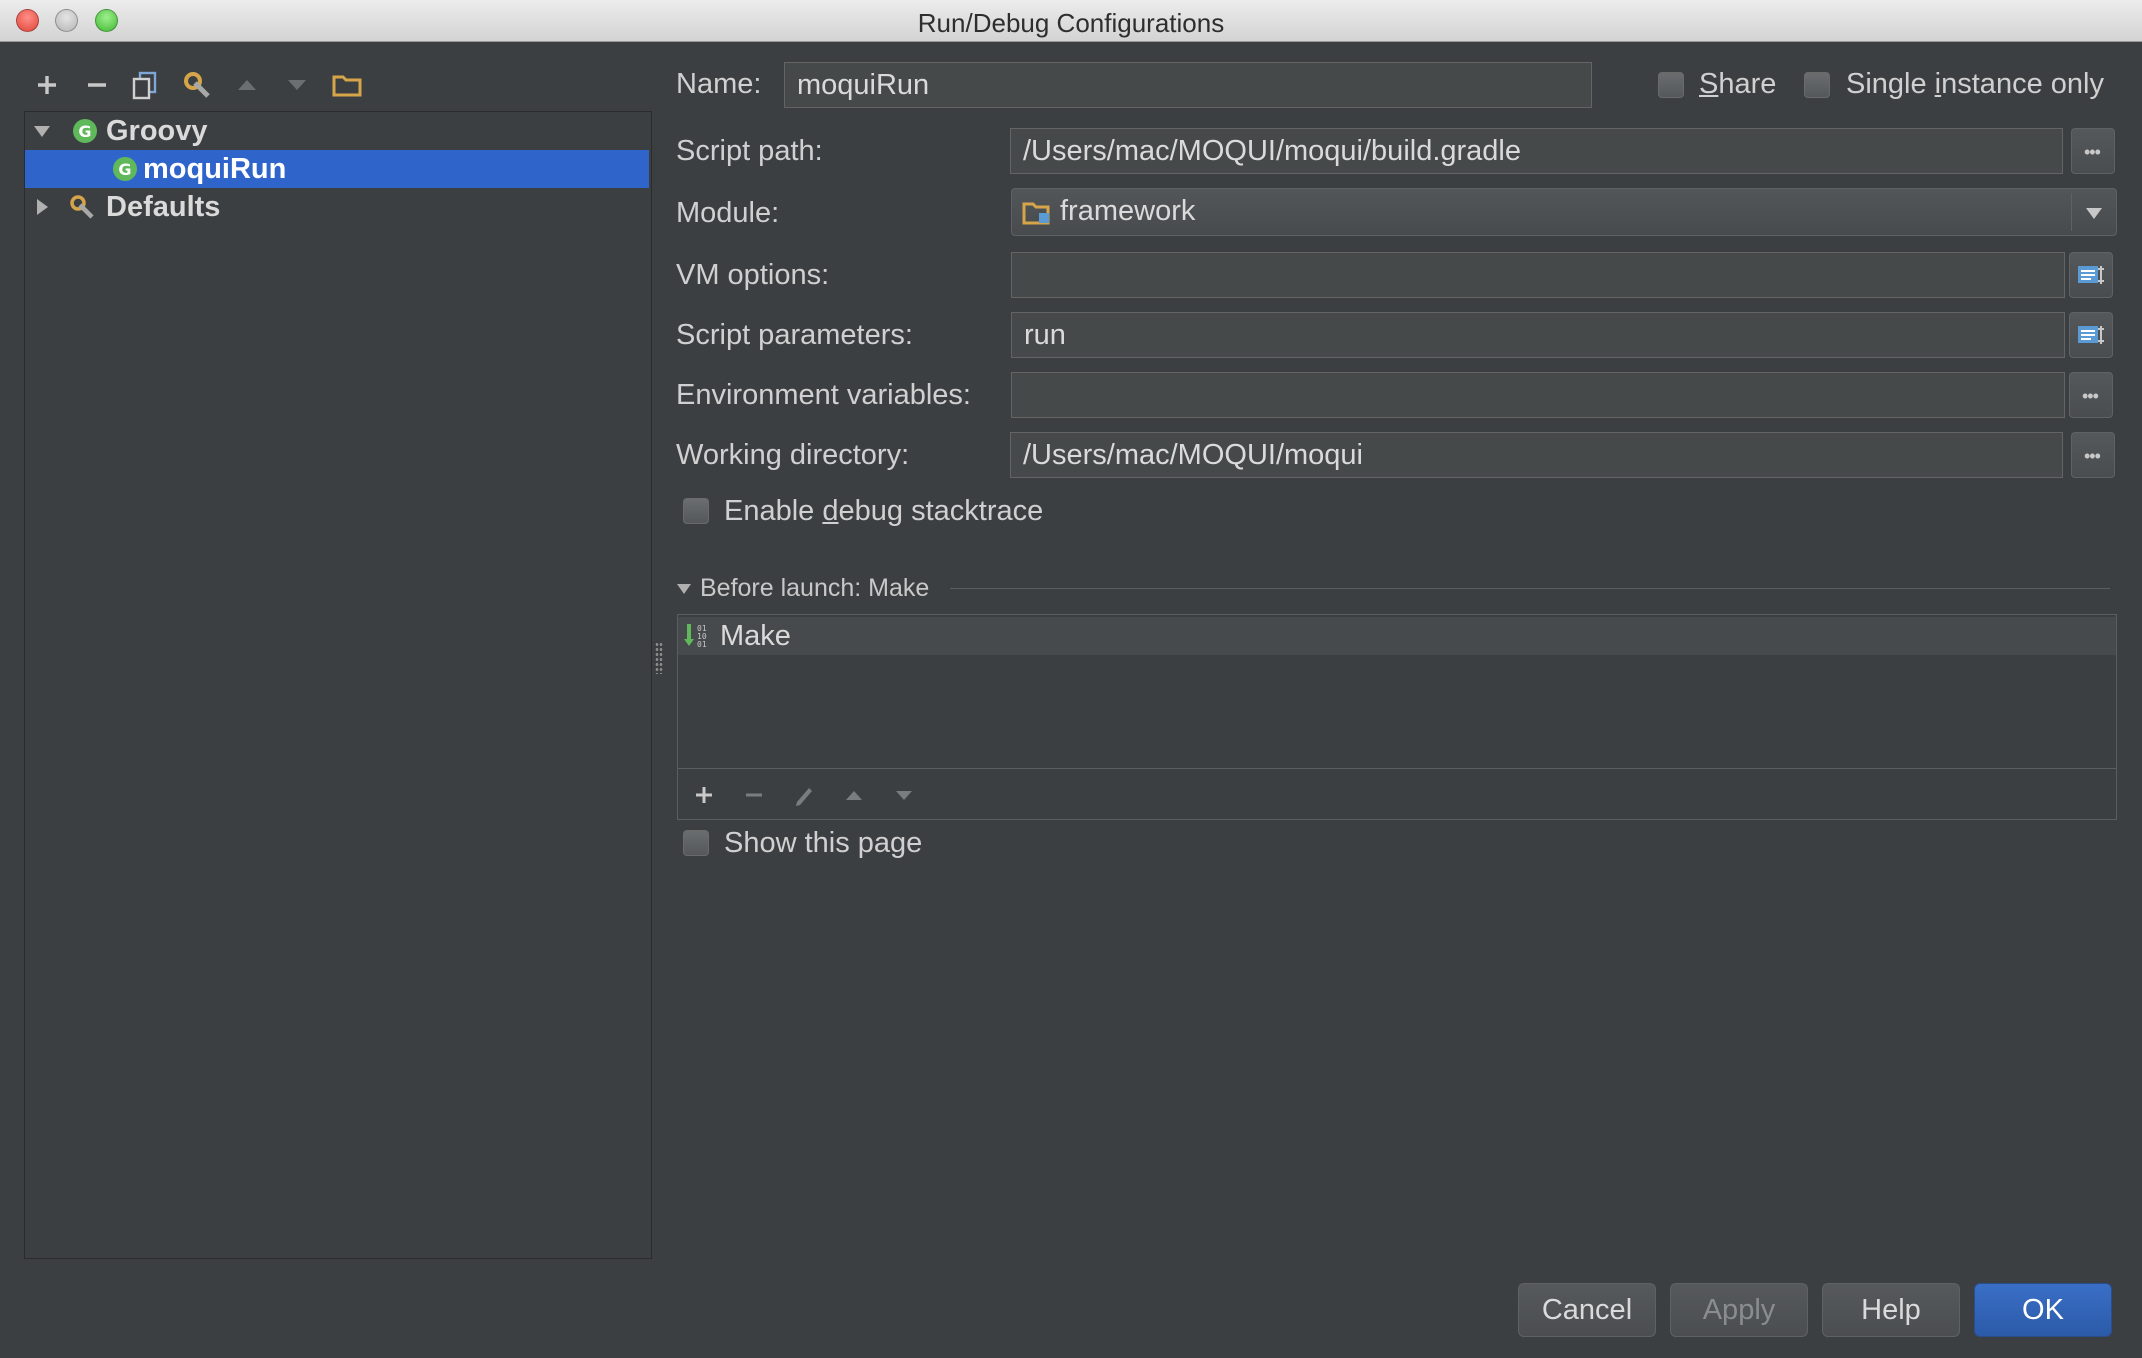  What do you see at coordinates (728, 213) in the screenshot?
I see `module-label: Module:` at bounding box center [728, 213].